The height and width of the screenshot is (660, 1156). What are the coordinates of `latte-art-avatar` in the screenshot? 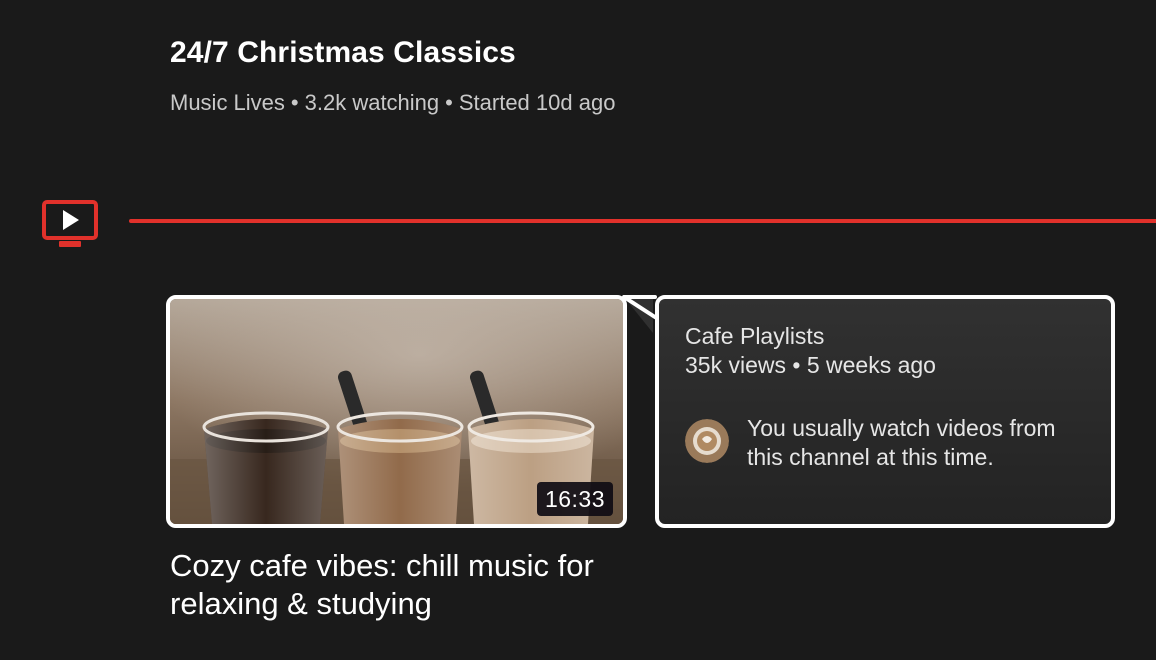 It's located at (707, 441).